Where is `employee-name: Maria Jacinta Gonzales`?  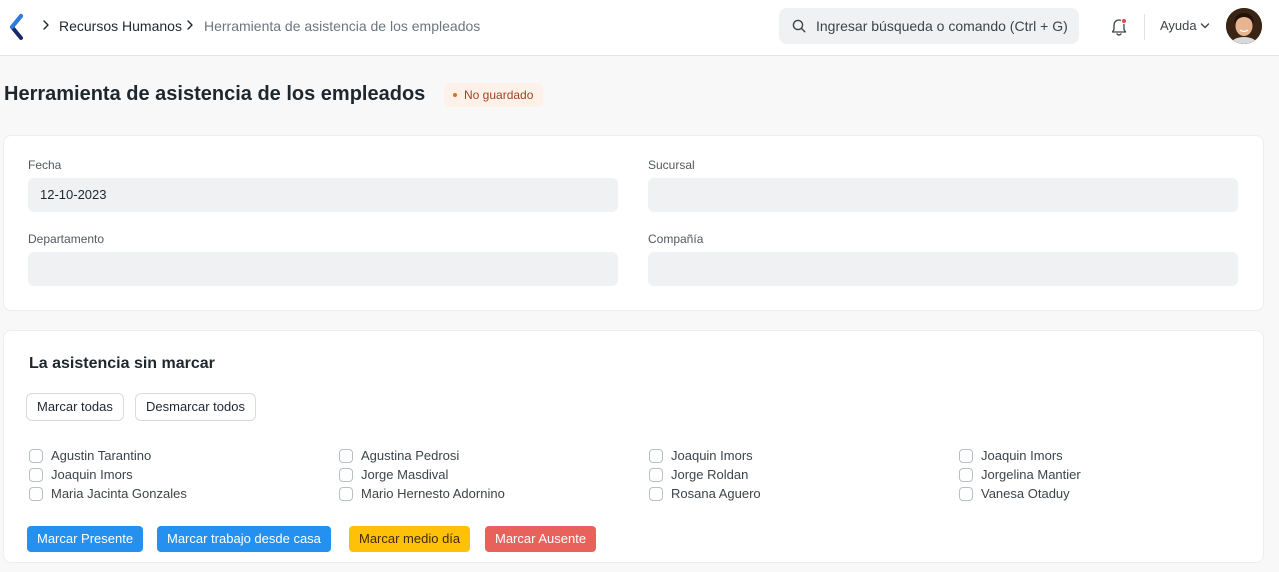 employee-name: Maria Jacinta Gonzales is located at coordinates (119, 493).